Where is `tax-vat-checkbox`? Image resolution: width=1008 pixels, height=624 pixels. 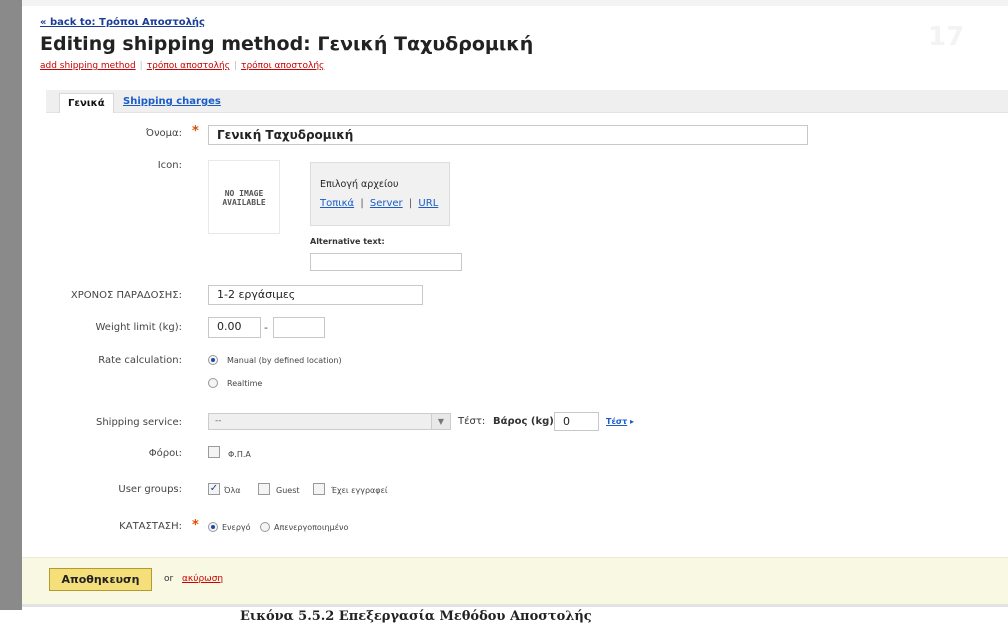 tax-vat-checkbox is located at coordinates (214, 452).